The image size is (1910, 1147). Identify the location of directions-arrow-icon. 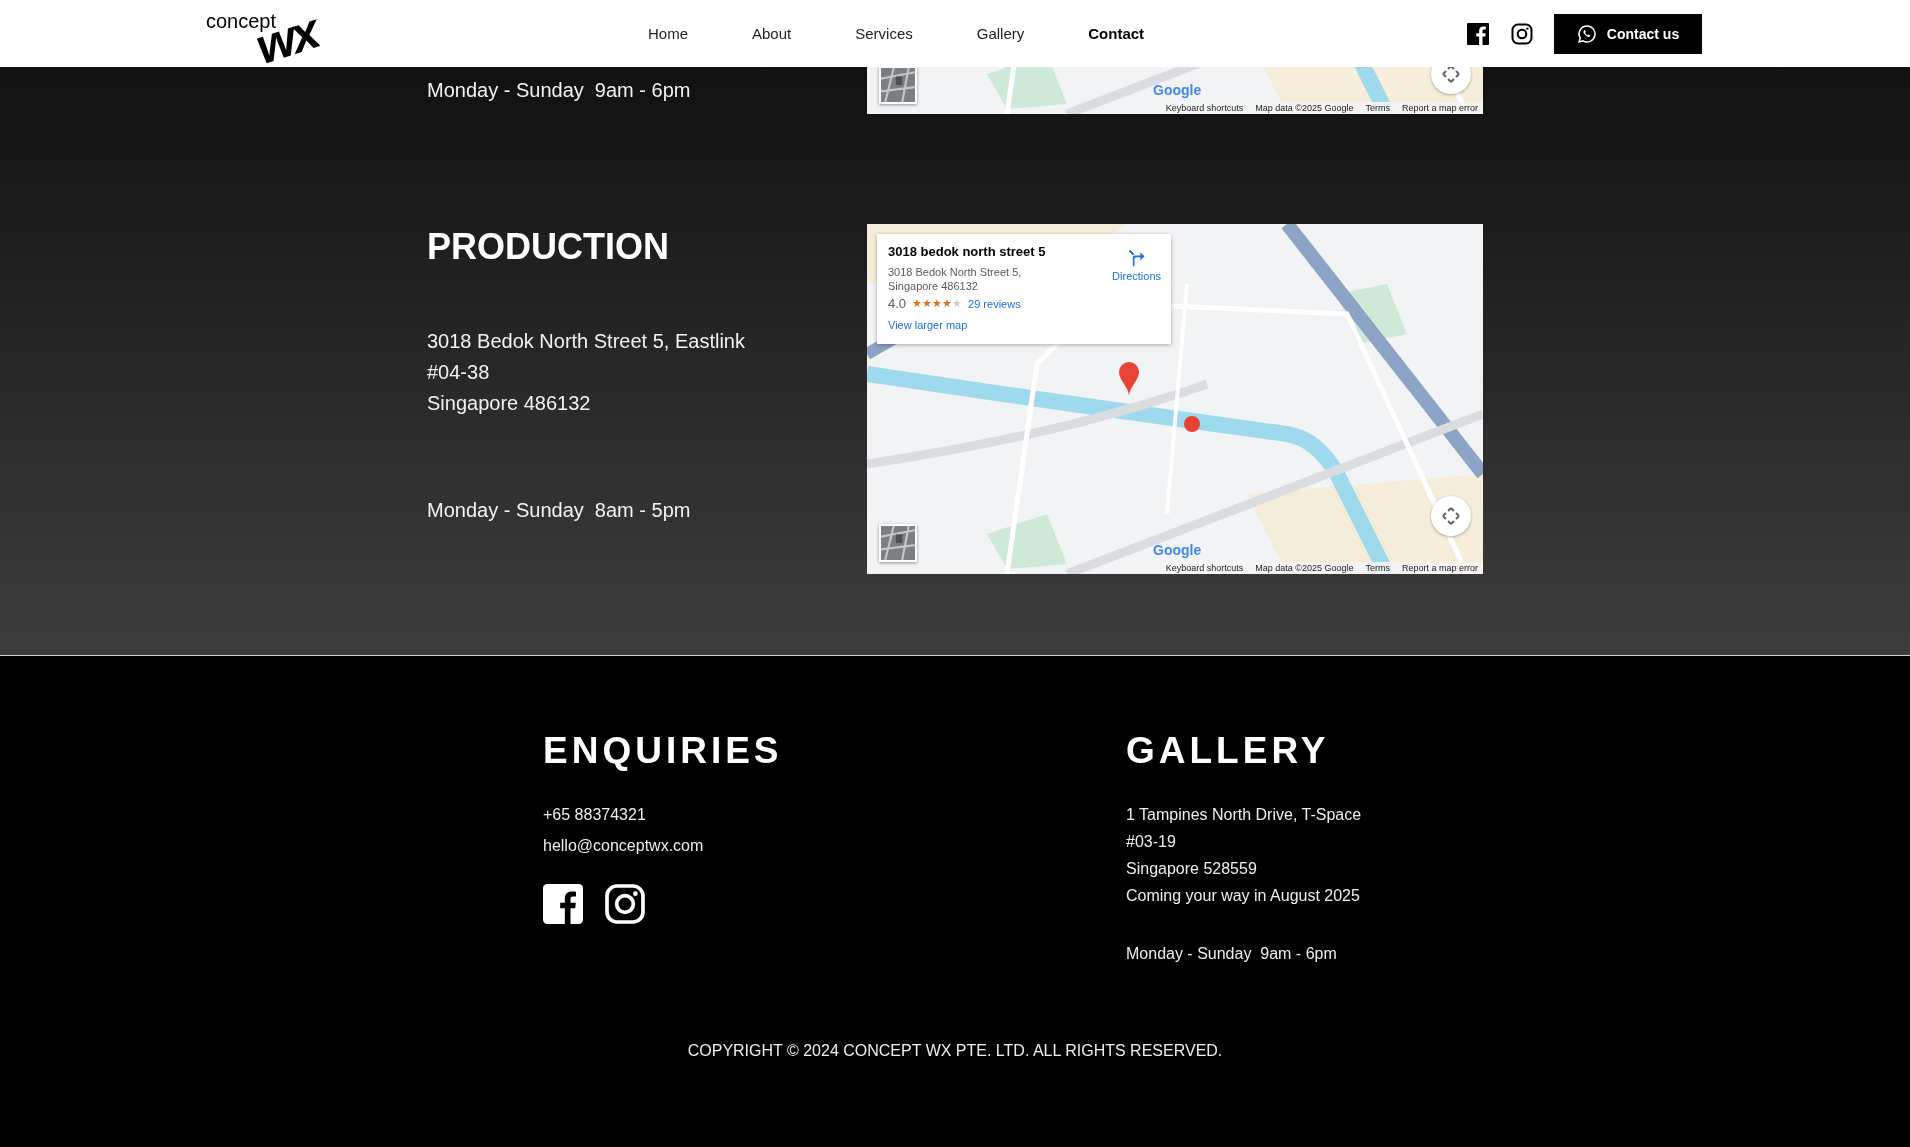
(1136, 258).